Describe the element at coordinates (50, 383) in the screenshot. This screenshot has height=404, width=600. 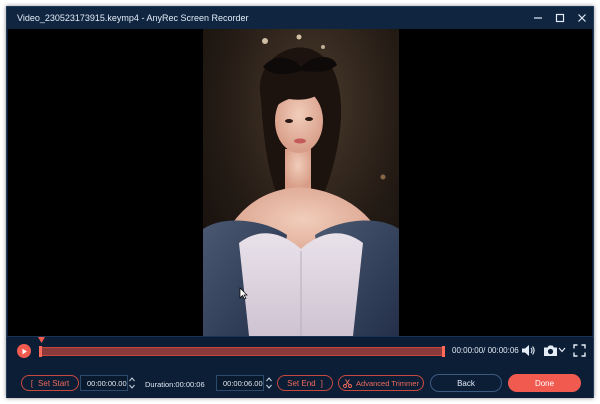
I see `set-start-button: [ Set Start` at that location.